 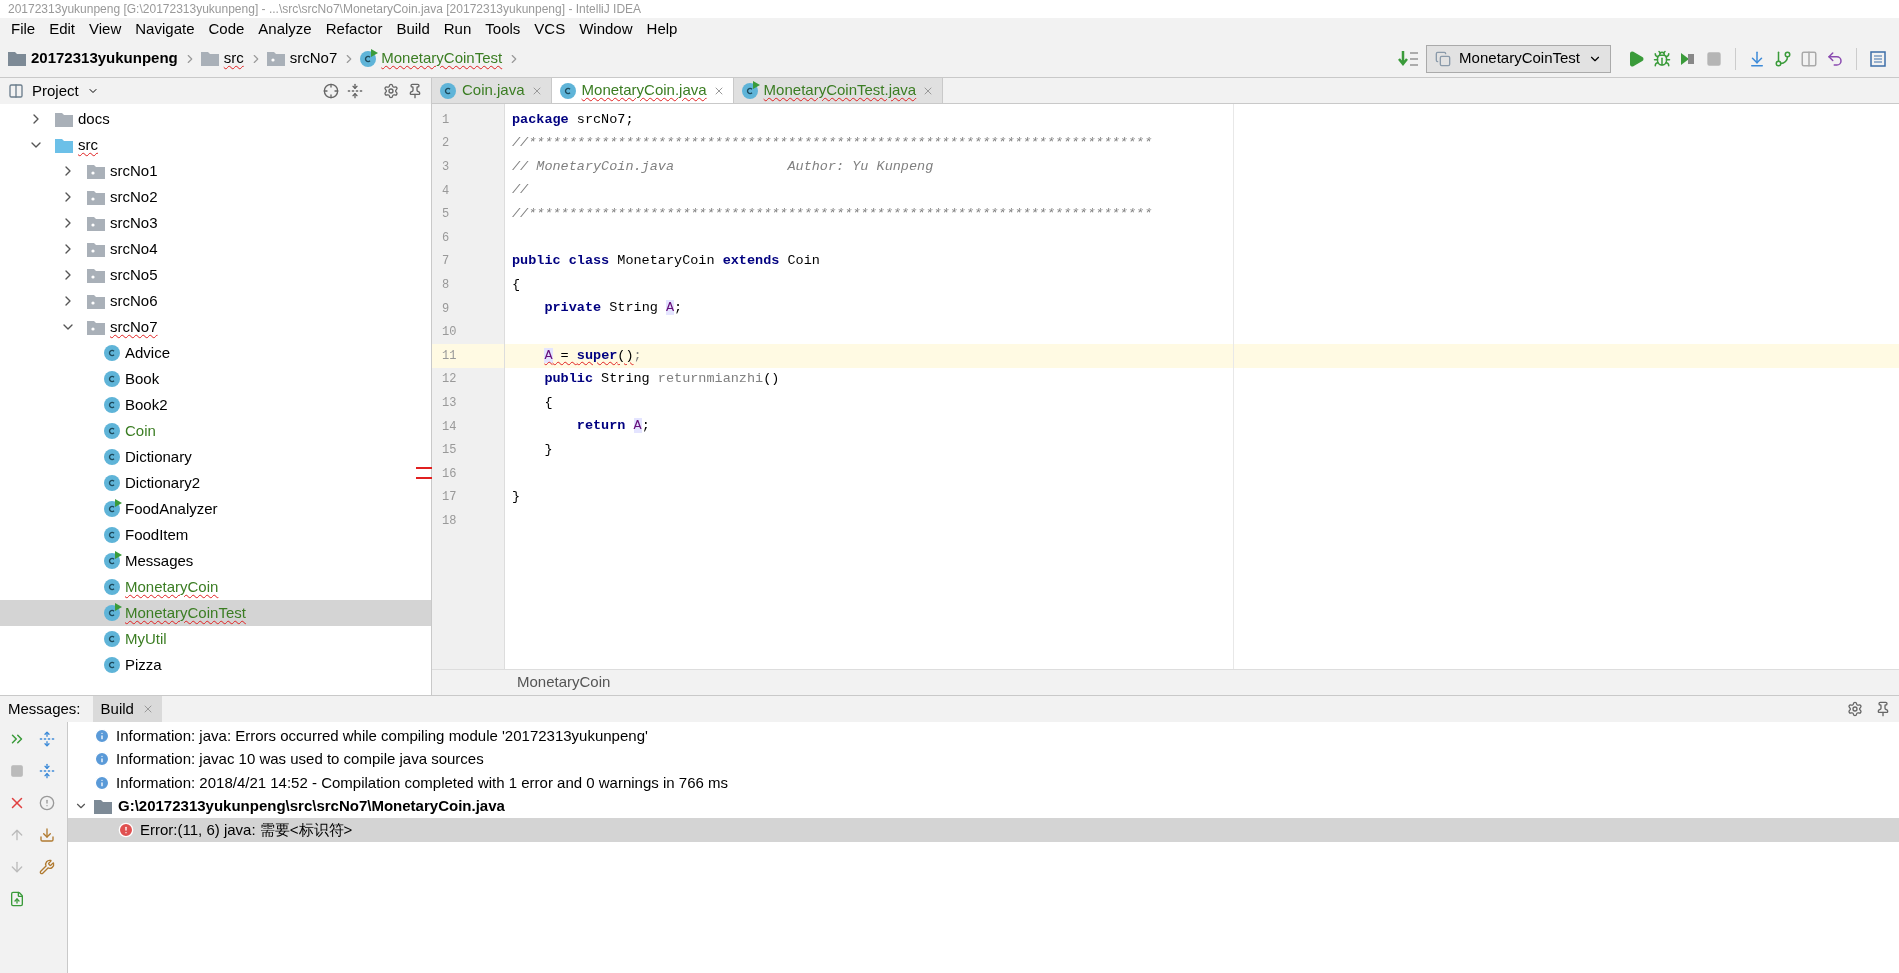 What do you see at coordinates (449, 474) in the screenshot?
I see `line-number: 16` at bounding box center [449, 474].